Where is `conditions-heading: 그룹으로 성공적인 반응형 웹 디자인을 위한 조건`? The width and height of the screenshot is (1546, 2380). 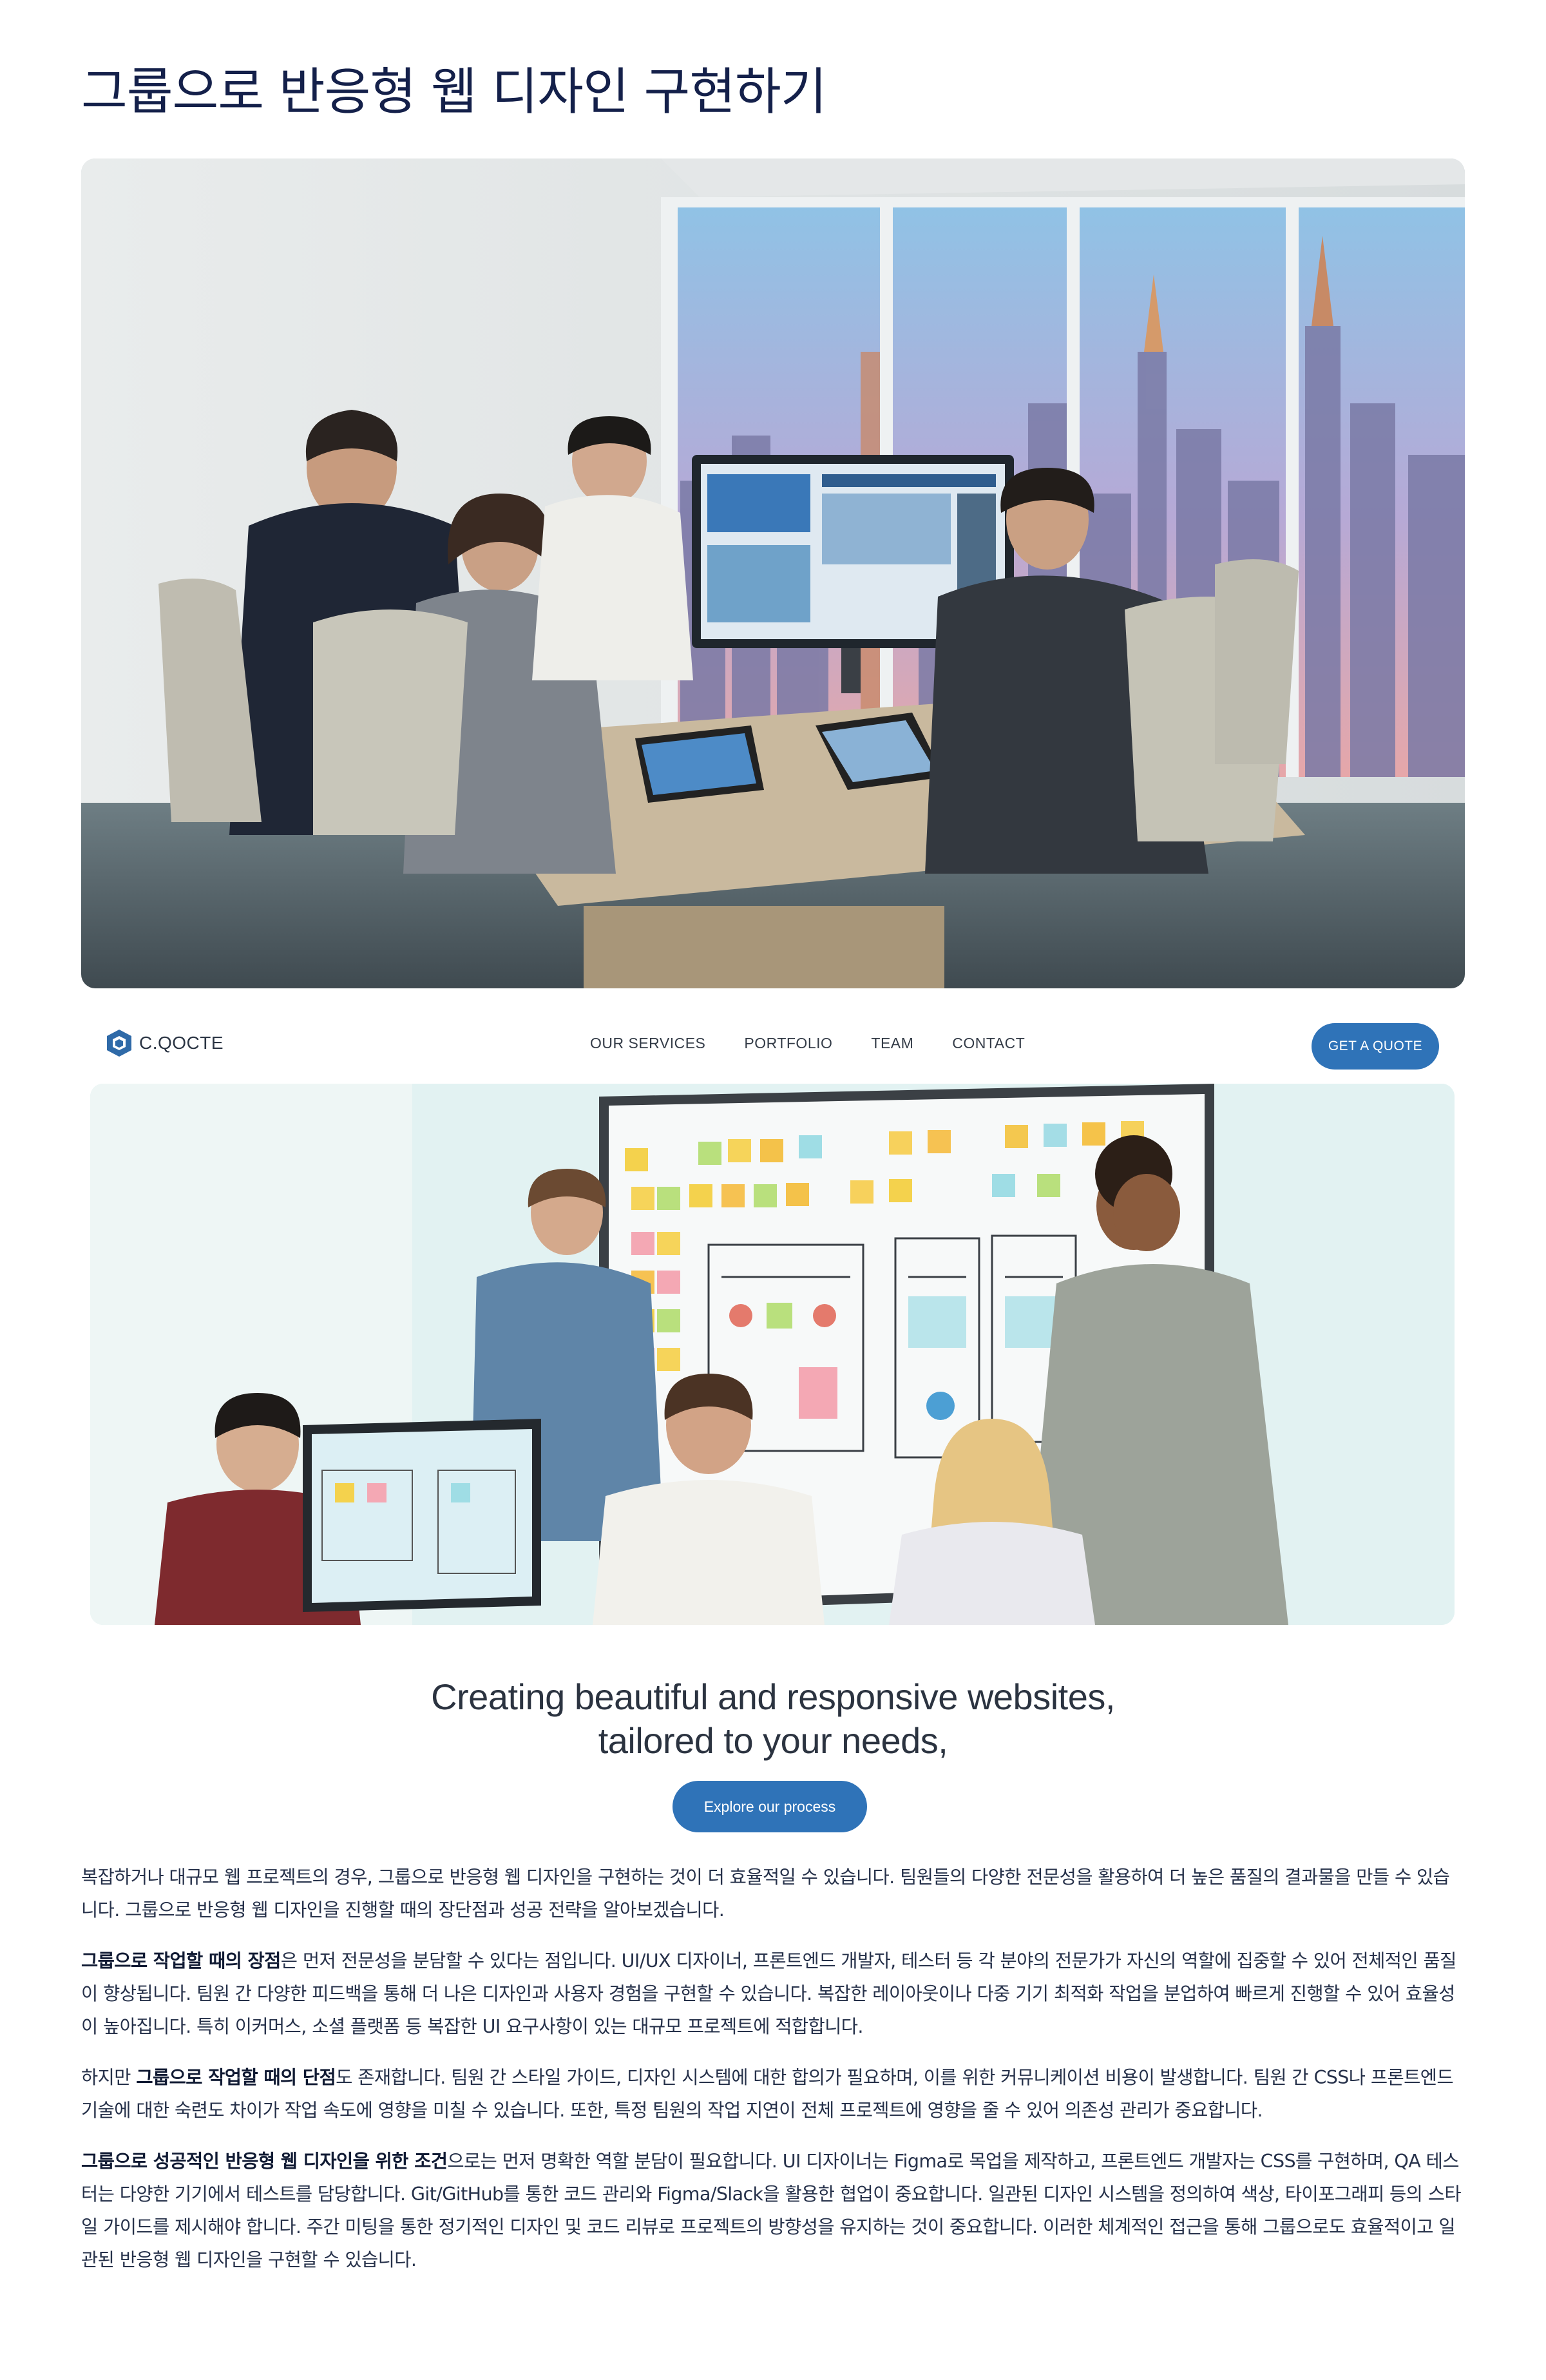
conditions-heading: 그룹으로 성공적인 반응형 웹 디자인을 위한 조건 is located at coordinates (264, 2161).